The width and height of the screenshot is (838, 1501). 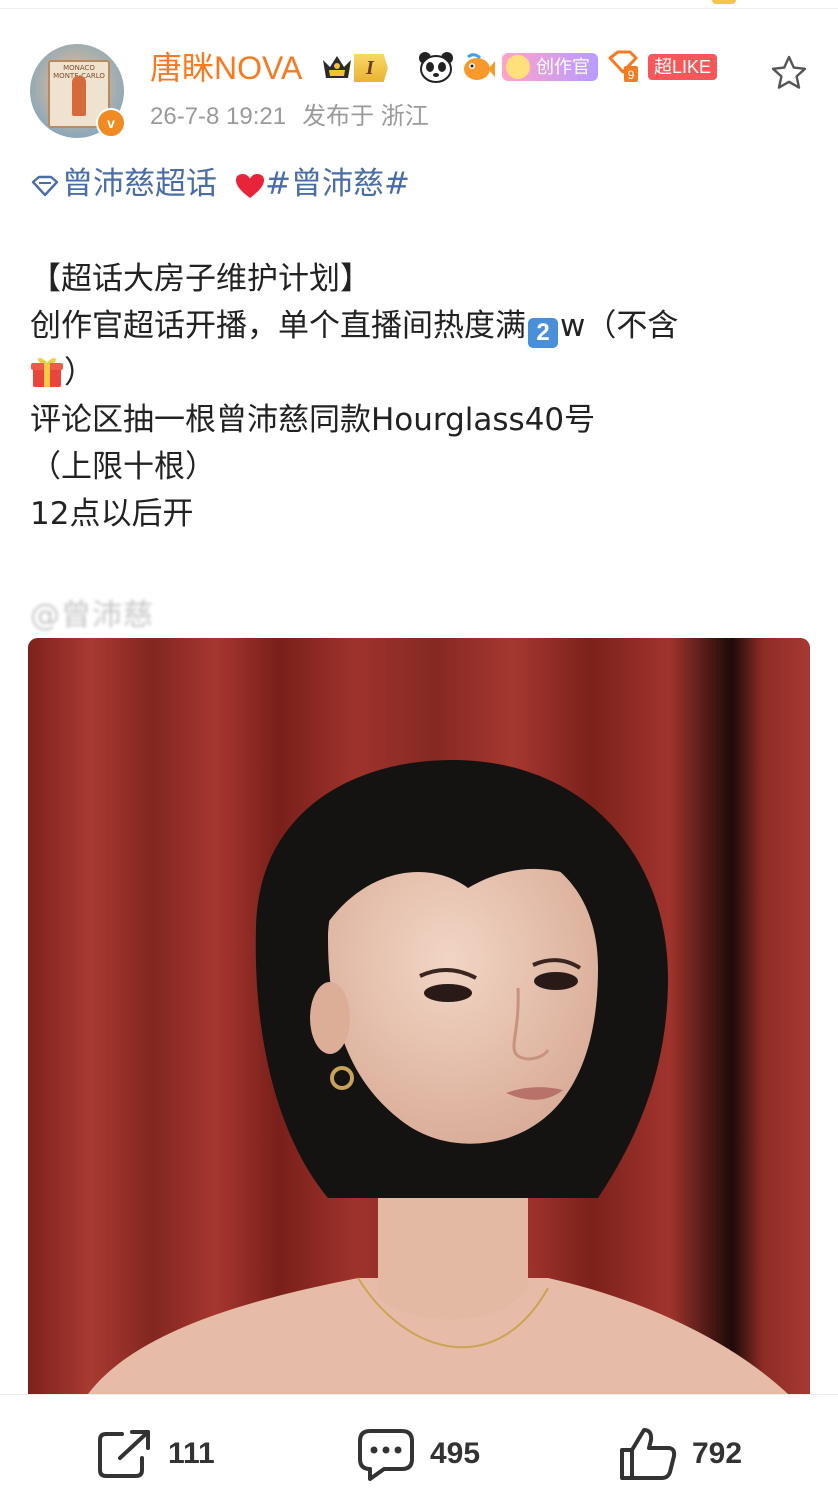 I want to click on supertopic-link: 曾沛慈超话, so click(x=139, y=184).